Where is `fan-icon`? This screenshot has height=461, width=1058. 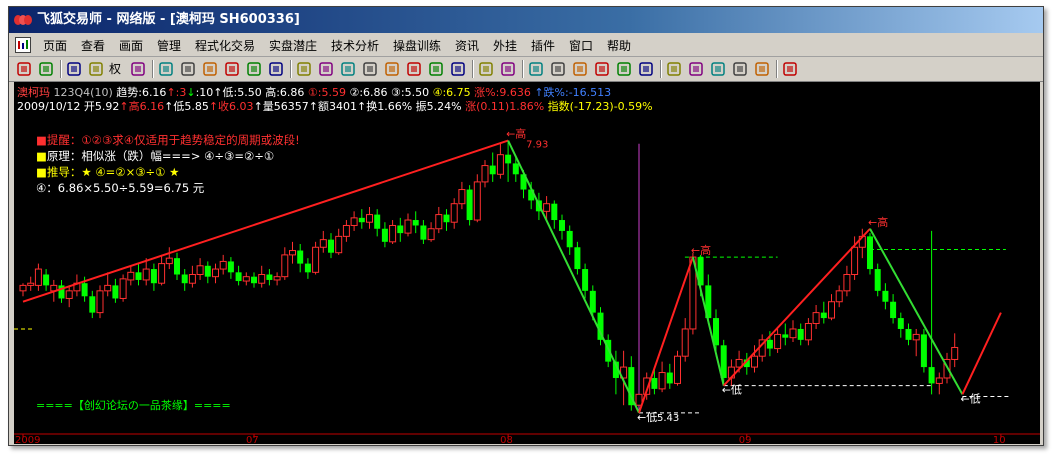 fan-icon is located at coordinates (580, 69).